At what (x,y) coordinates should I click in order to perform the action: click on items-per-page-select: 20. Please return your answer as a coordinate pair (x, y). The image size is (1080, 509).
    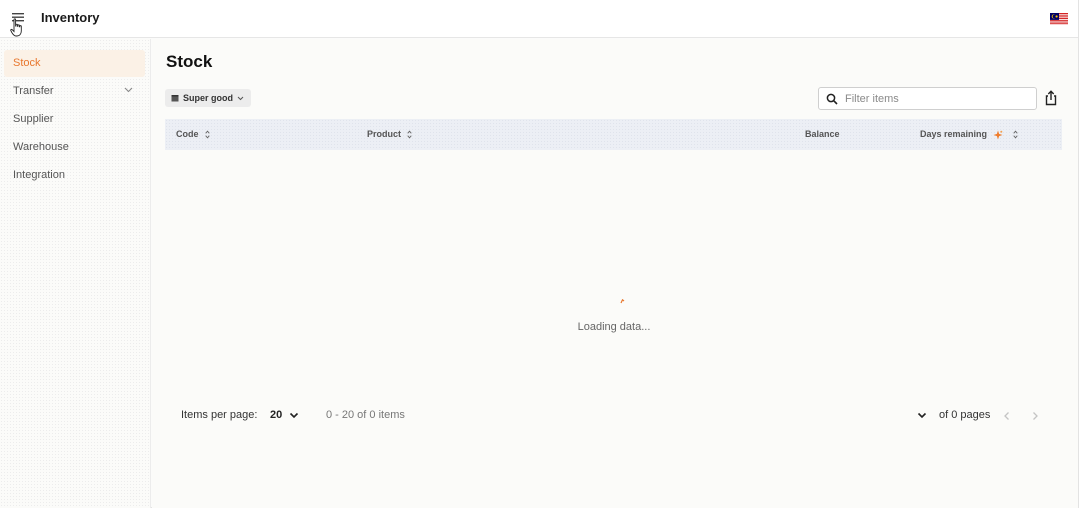
    Looking at the image, I should click on (276, 415).